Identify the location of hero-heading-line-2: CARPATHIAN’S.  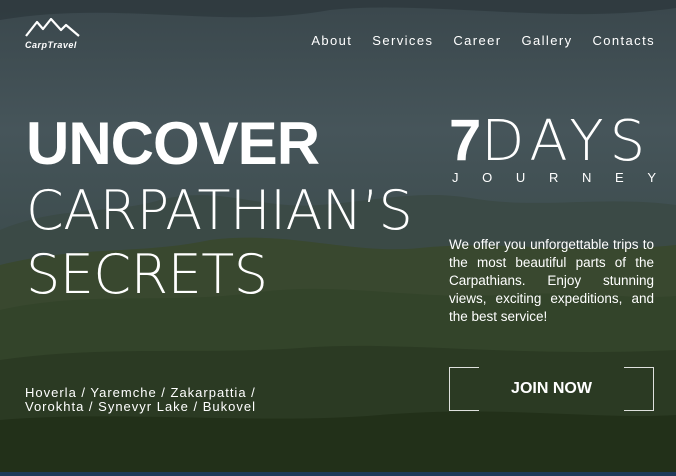
(219, 210).